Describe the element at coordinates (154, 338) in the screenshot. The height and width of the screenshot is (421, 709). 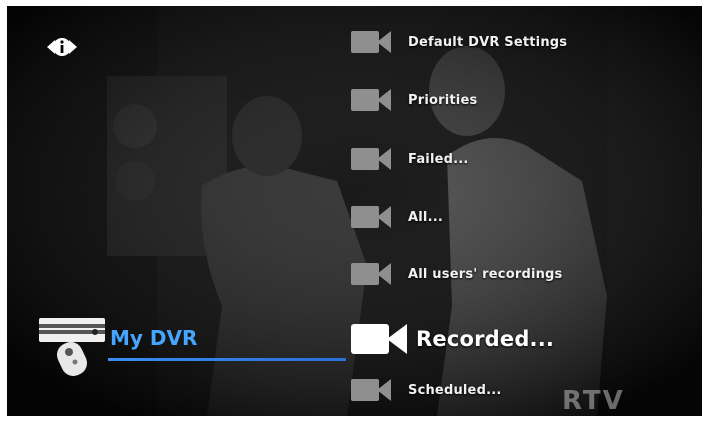
I see `section-title: My DVR` at that location.